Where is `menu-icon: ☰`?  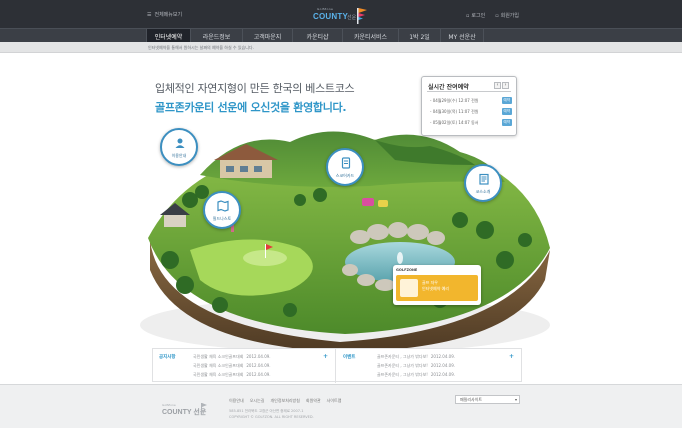
menu-icon: ☰ is located at coordinates (149, 14).